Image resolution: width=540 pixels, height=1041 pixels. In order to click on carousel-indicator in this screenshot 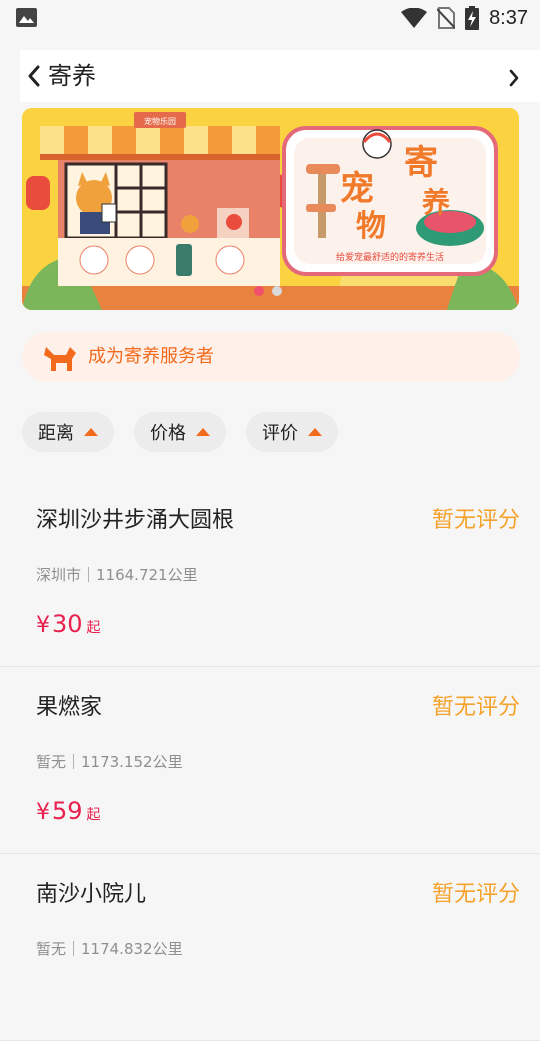, I will do `click(268, 291)`.